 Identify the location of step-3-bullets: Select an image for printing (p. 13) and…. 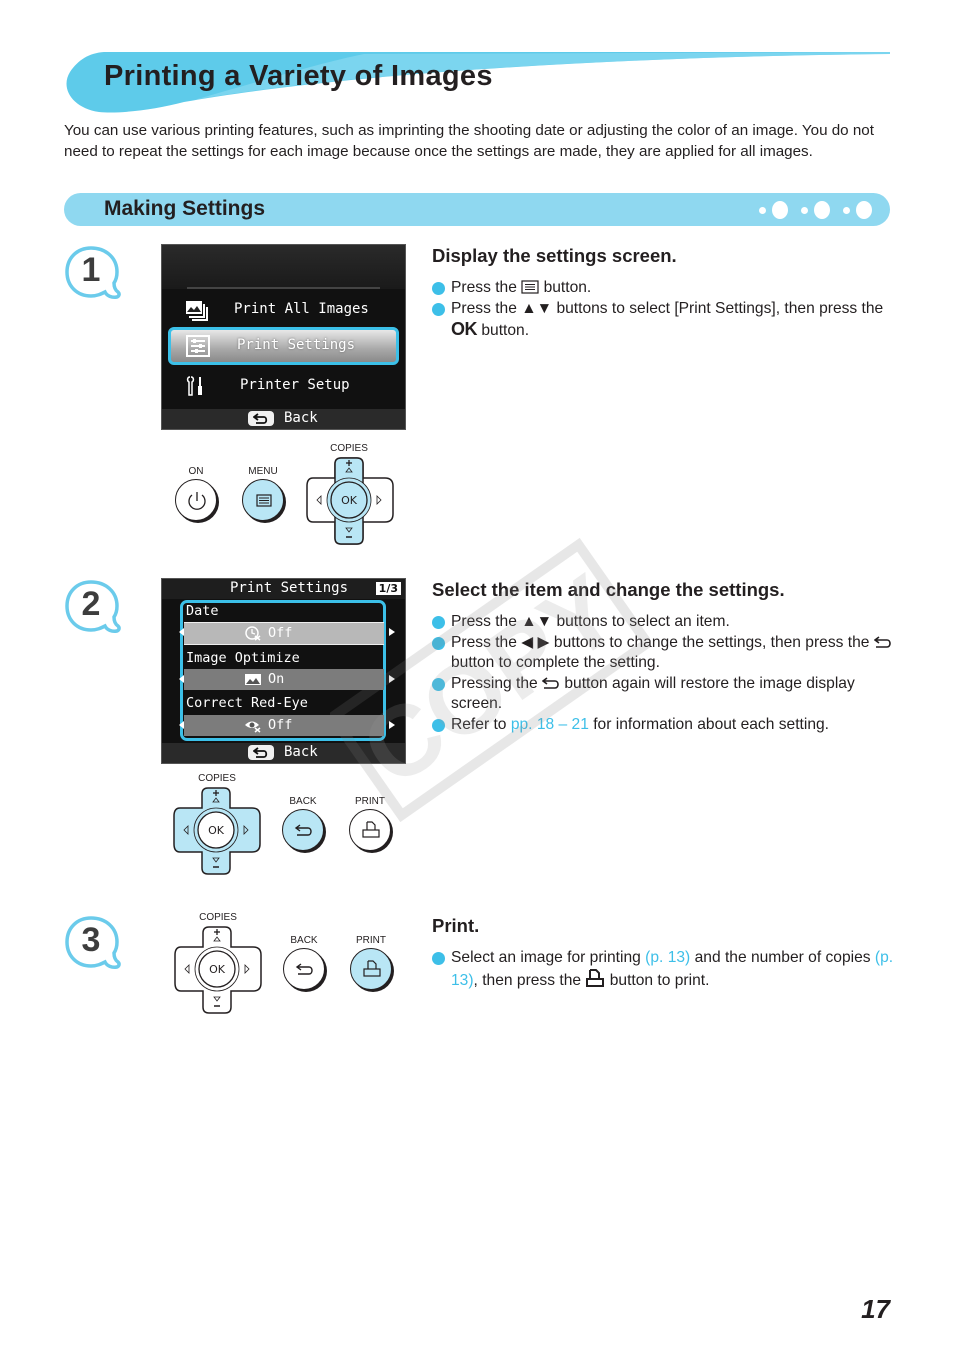
(667, 969).